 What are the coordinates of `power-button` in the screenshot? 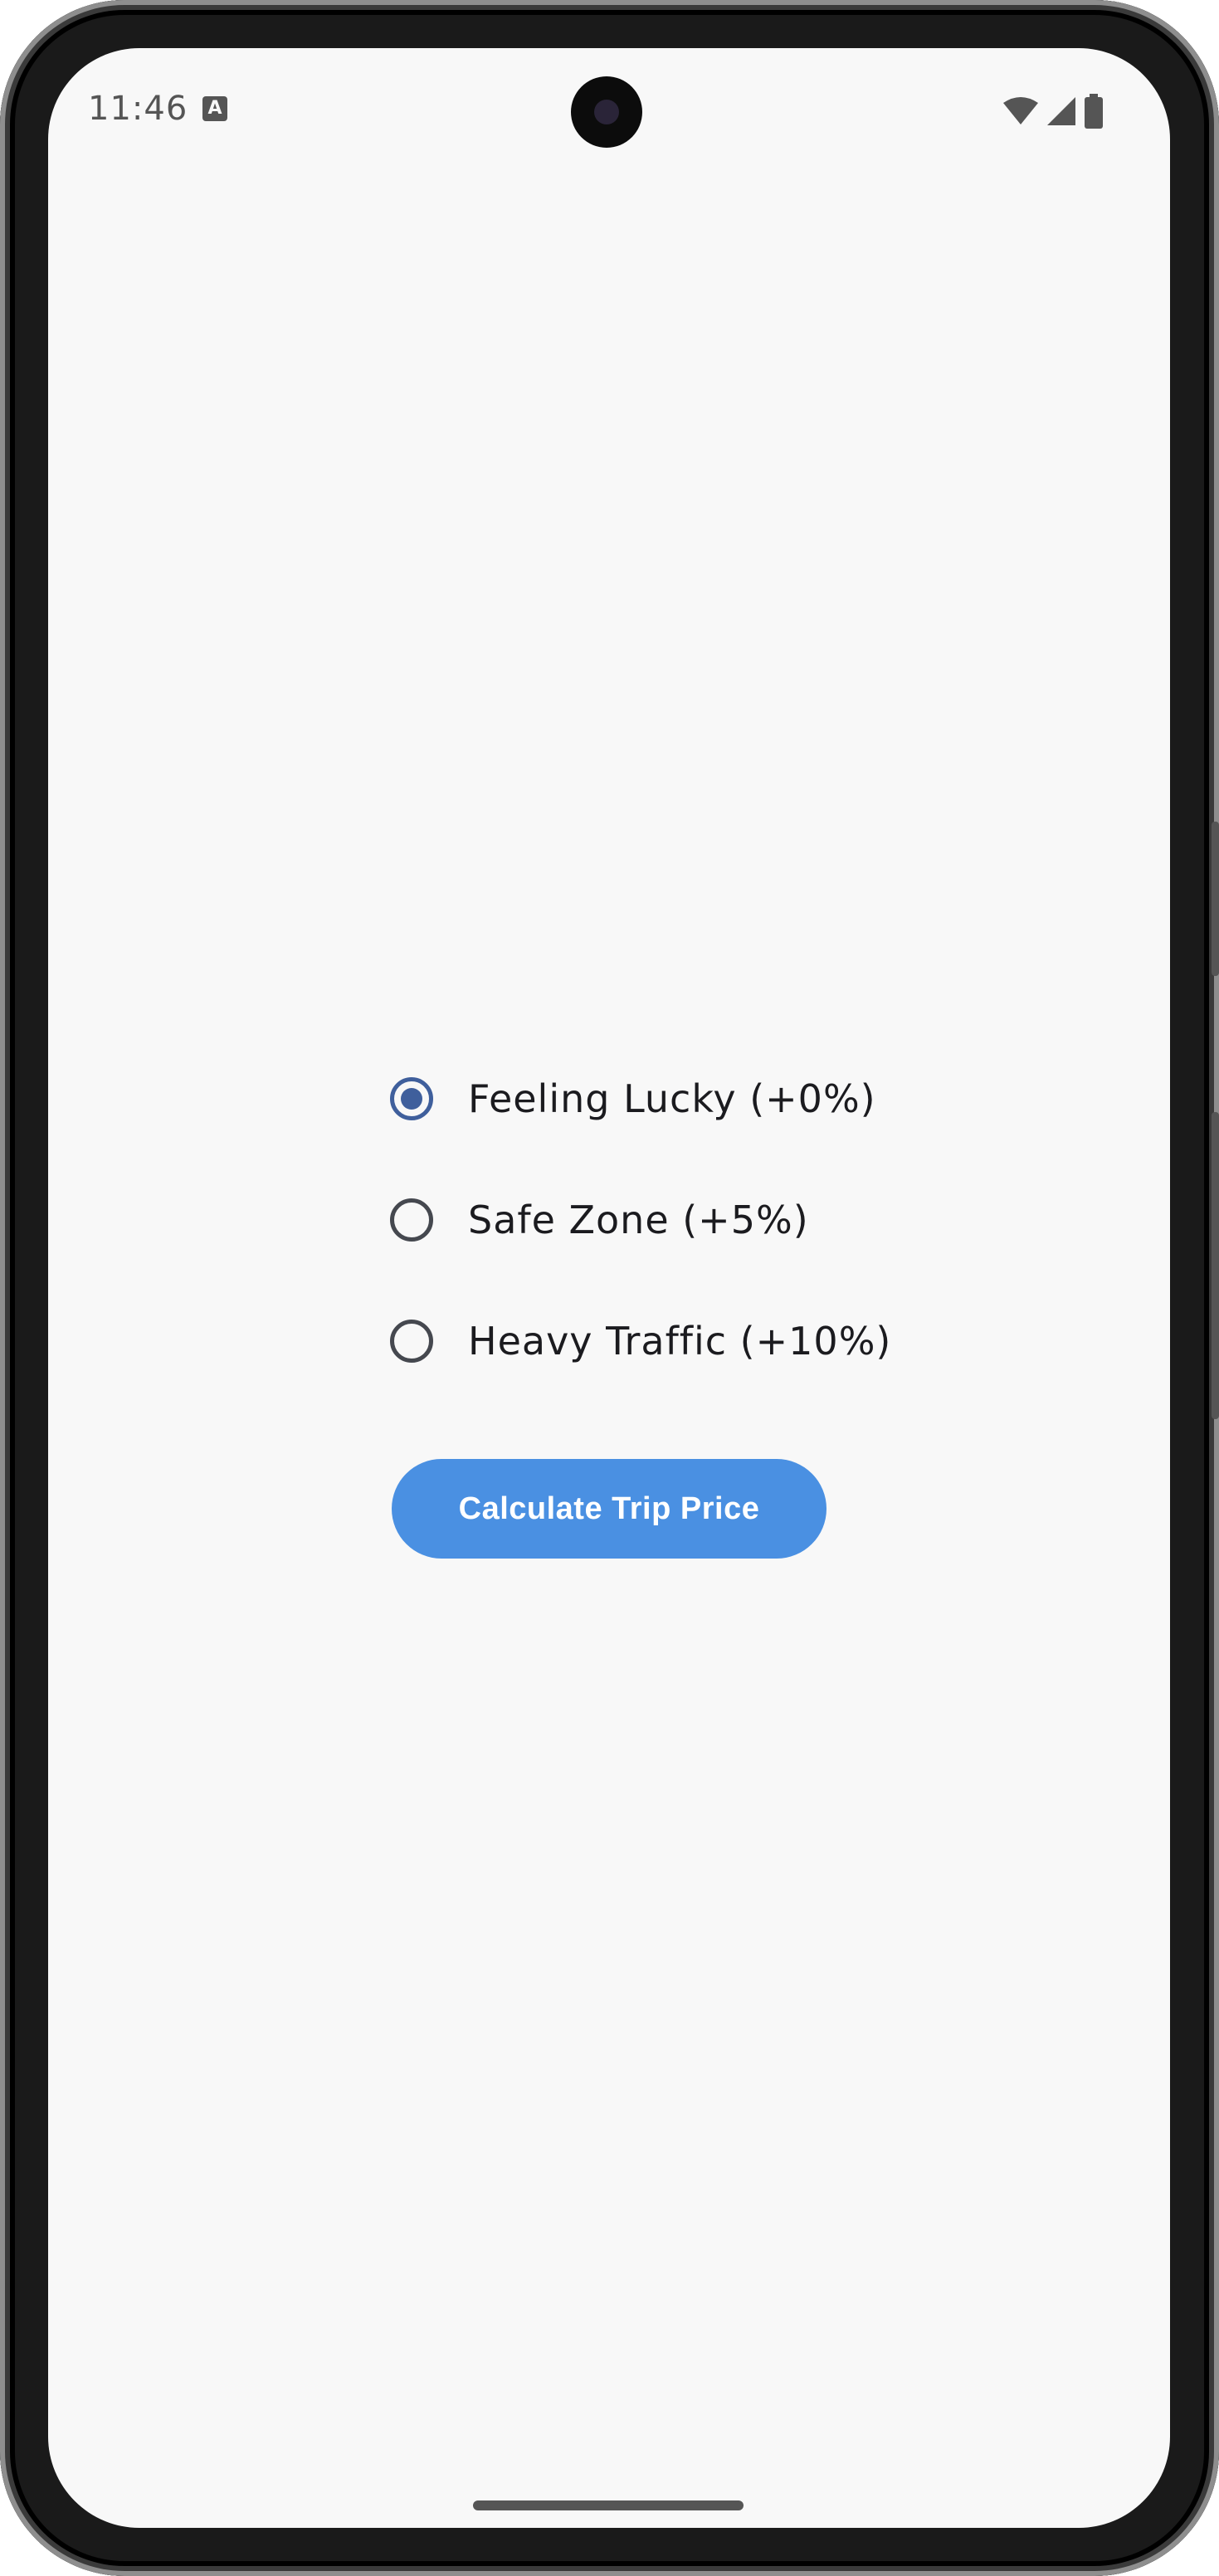 It's located at (1216, 1266).